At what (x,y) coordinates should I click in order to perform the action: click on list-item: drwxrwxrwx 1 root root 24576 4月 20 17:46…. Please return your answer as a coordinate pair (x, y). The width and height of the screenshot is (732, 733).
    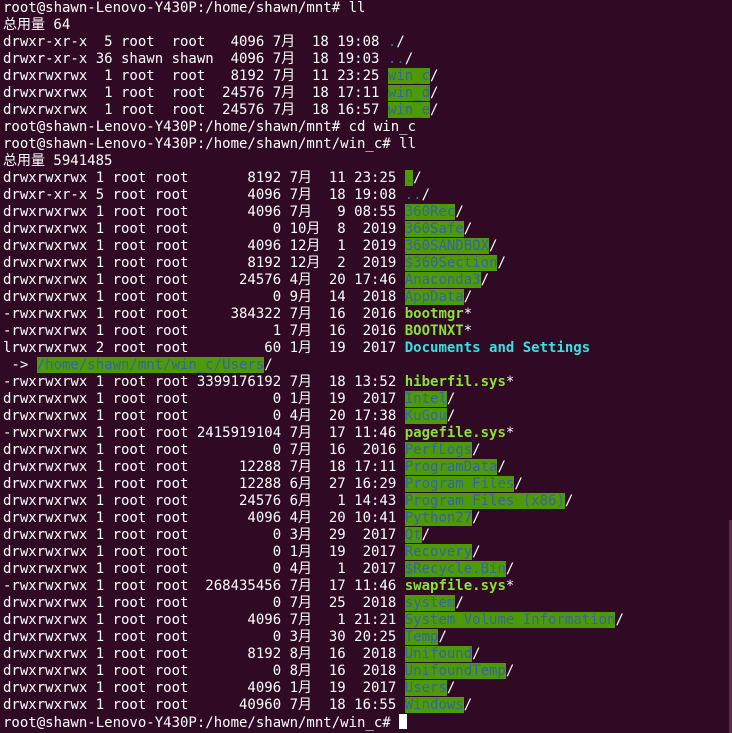
    Looking at the image, I should click on (367, 280).